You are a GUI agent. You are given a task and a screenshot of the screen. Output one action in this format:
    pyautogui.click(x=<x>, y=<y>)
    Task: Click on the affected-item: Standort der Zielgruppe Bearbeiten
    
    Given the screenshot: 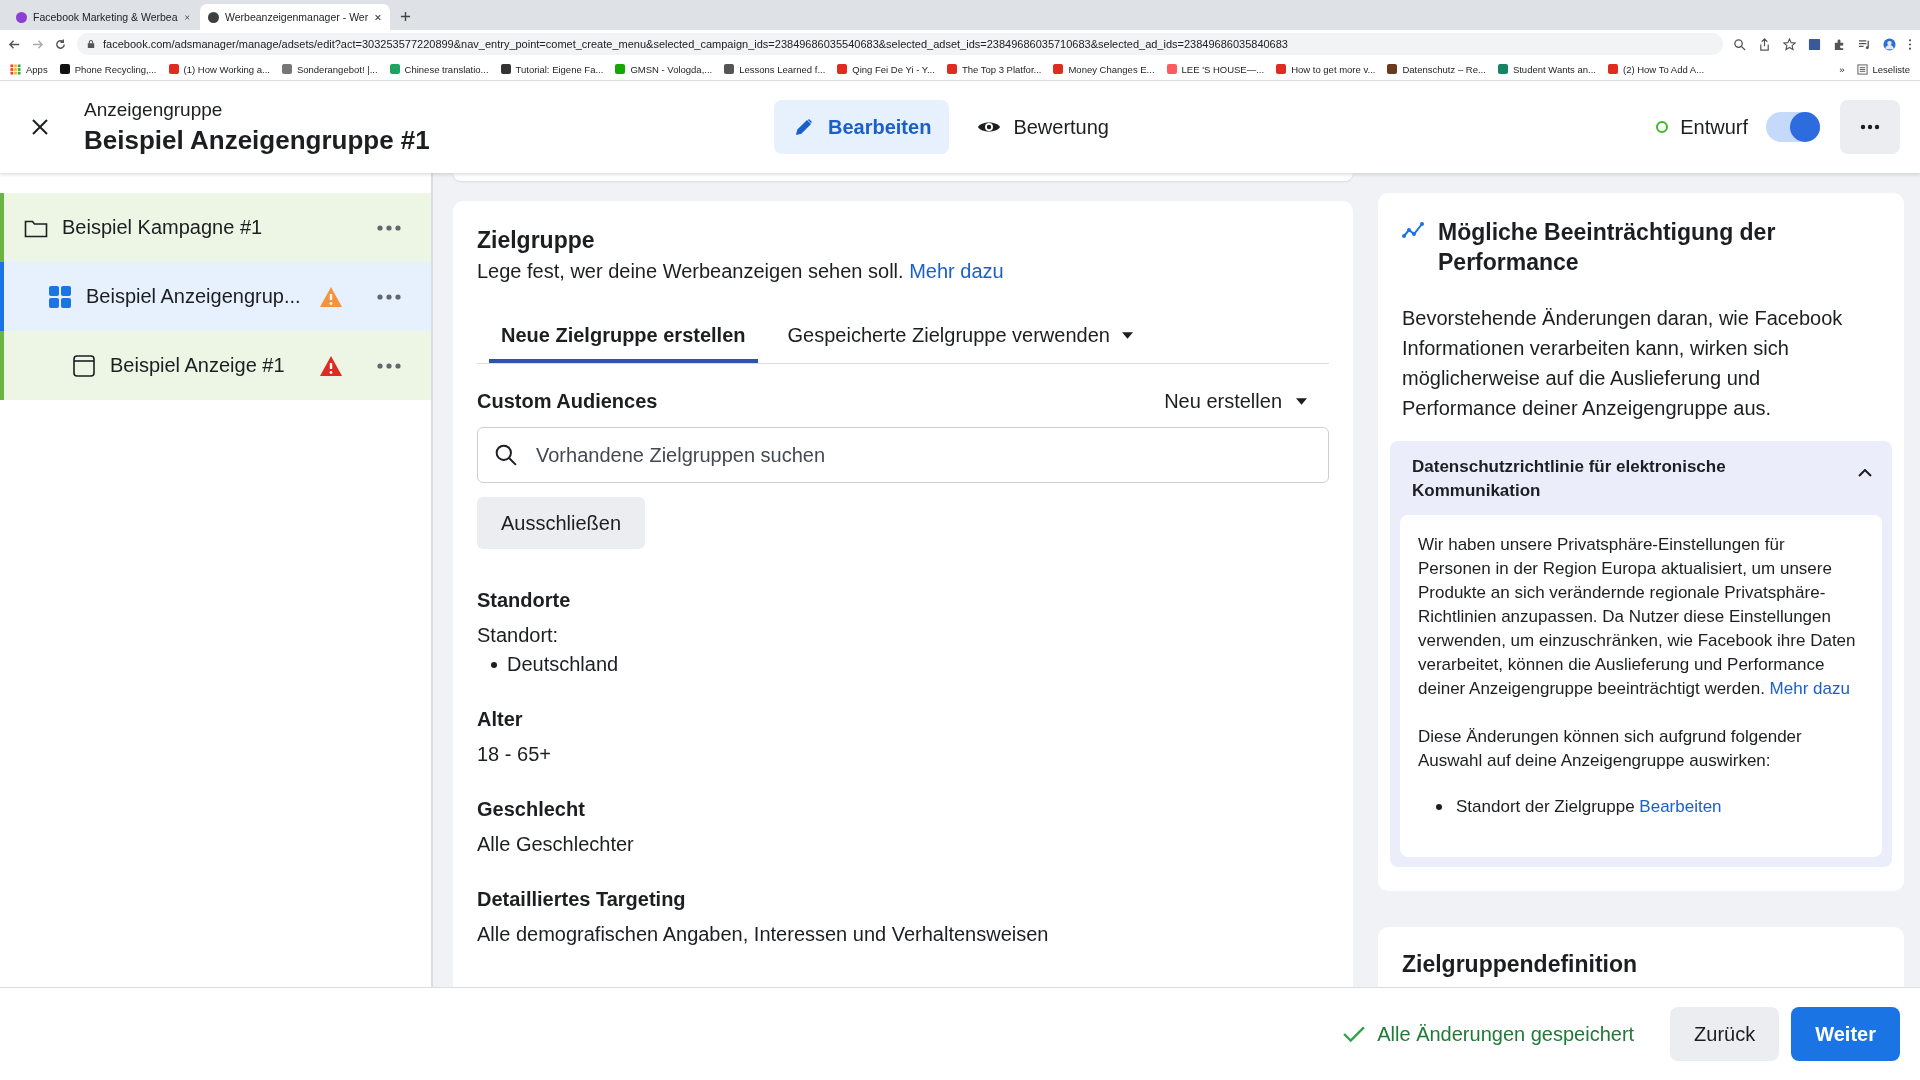 What is the action you would take?
    pyautogui.click(x=1589, y=807)
    